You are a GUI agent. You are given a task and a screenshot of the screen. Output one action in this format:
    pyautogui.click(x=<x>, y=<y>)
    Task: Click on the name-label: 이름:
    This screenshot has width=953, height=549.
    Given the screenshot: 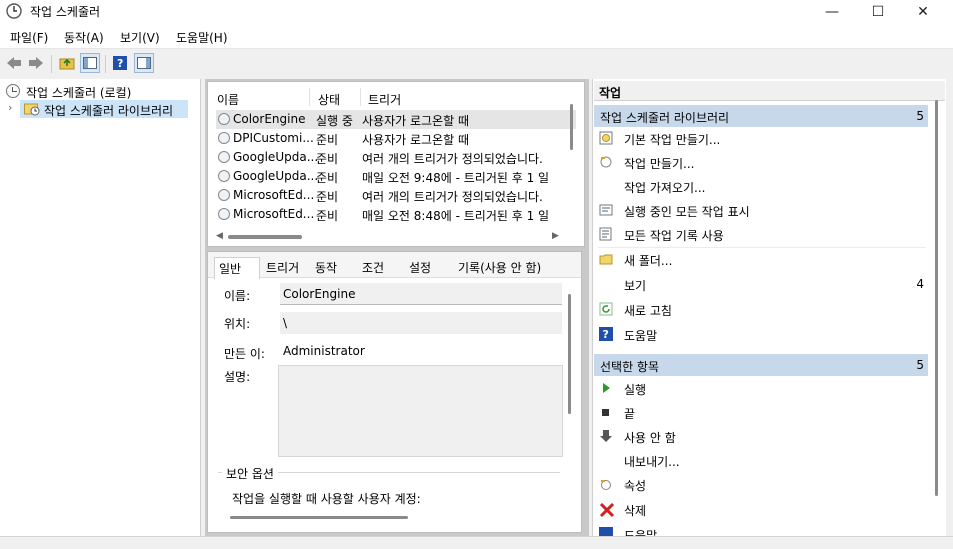 What is the action you would take?
    pyautogui.click(x=237, y=296)
    